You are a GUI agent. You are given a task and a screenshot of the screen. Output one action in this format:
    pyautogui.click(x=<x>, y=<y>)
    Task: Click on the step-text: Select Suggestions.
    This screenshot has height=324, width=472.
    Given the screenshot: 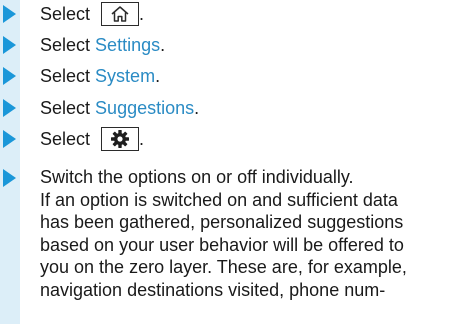 What is the action you would take?
    pyautogui.click(x=119, y=108)
    